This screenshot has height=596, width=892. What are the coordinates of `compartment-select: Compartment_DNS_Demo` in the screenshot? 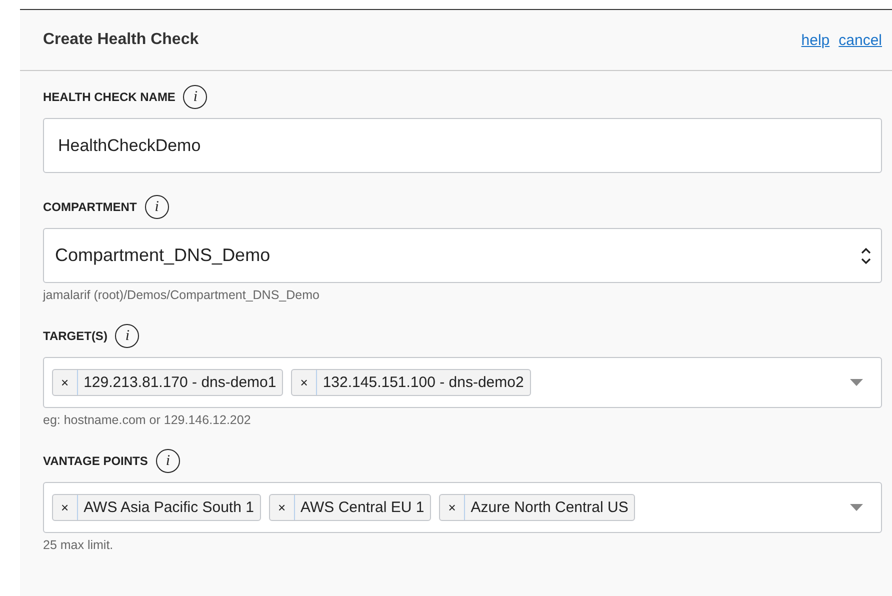 It's located at (462, 255).